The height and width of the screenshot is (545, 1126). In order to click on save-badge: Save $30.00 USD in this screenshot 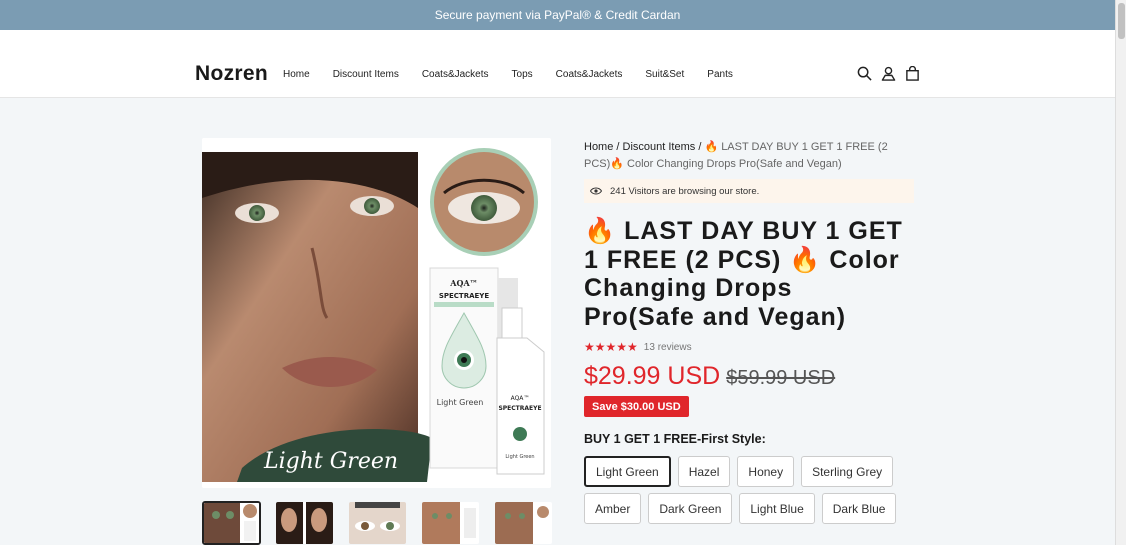, I will do `click(636, 406)`.